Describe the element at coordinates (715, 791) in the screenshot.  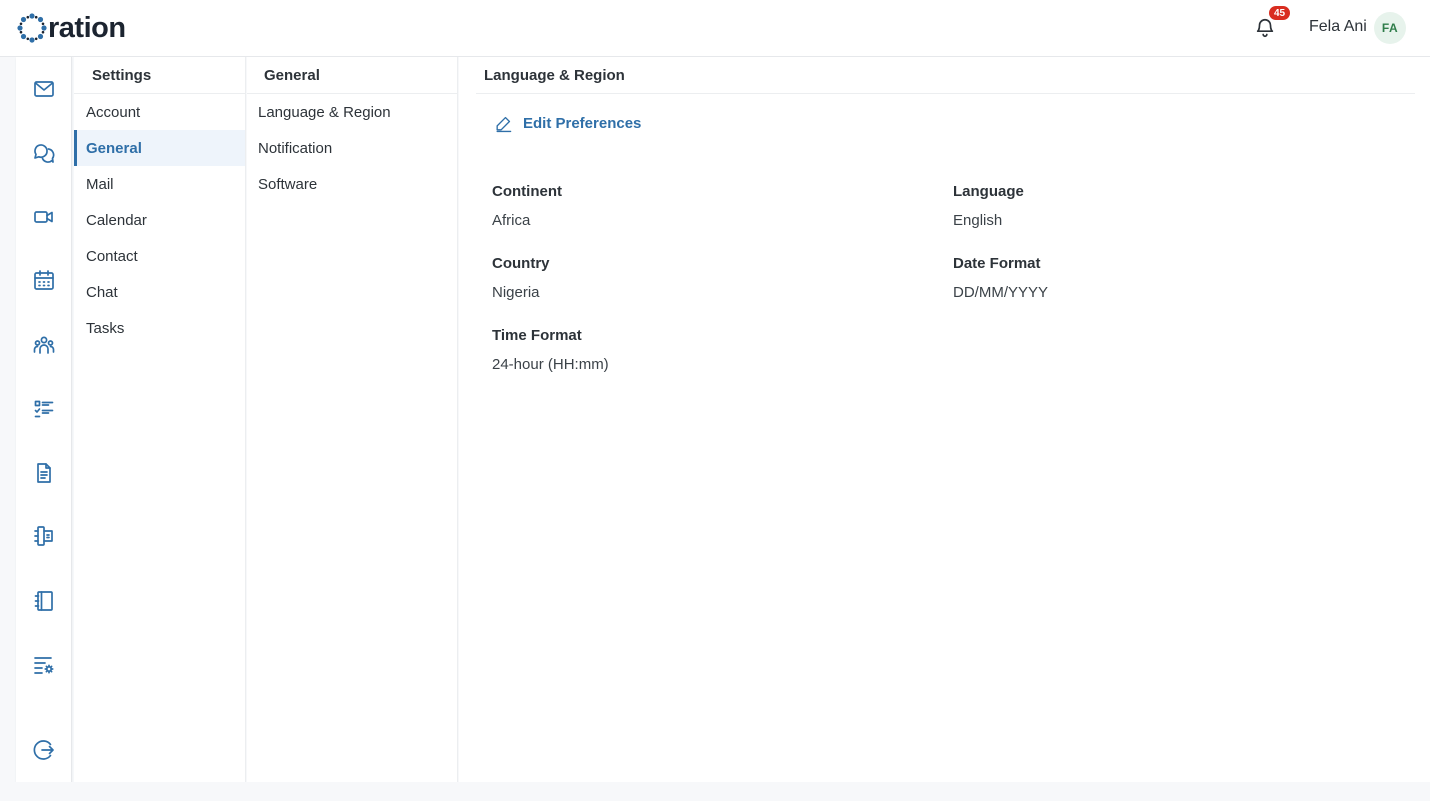
I see `page-footer-strip` at that location.